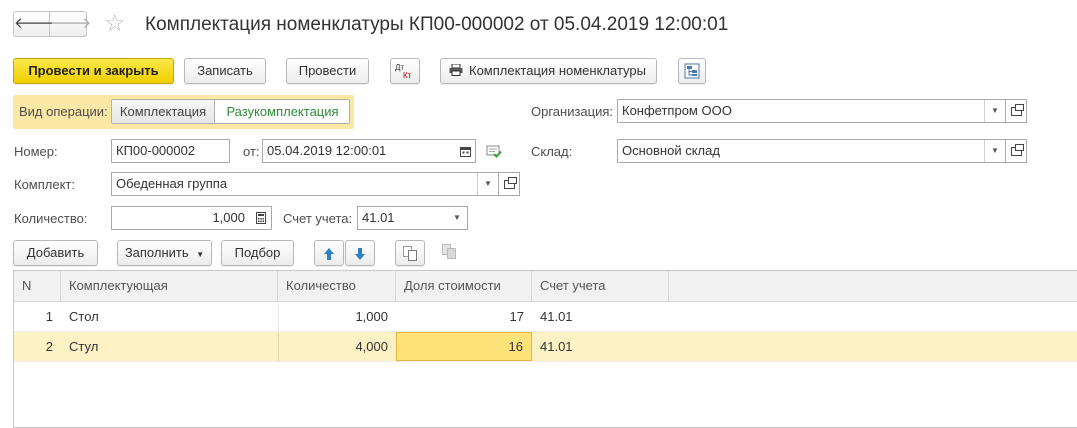  I want to click on dtkt-icon: Дт Кт, so click(403, 71).